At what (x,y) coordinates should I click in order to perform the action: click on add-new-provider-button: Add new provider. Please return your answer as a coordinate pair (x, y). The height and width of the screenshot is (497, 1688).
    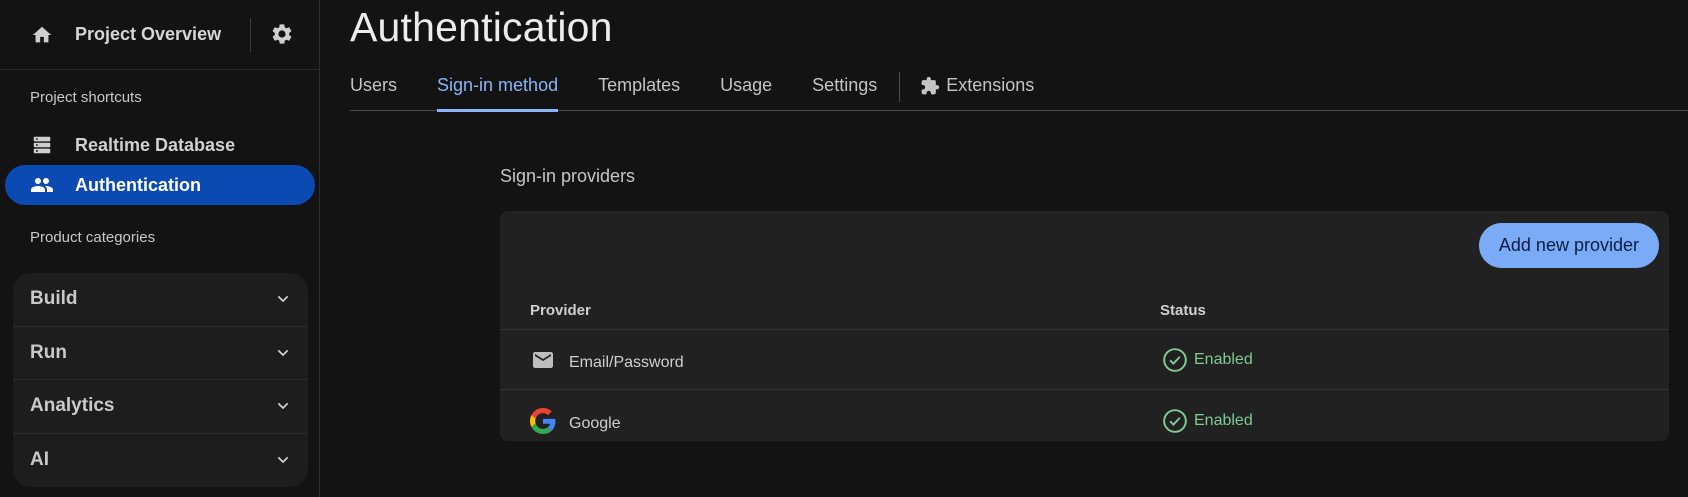
    Looking at the image, I should click on (1568, 245).